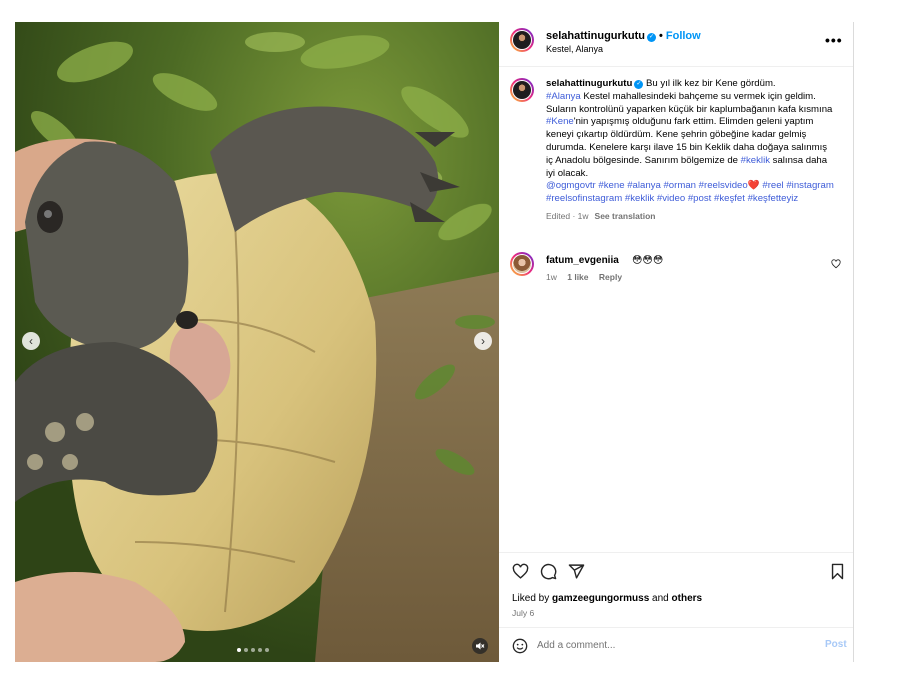 This screenshot has width=920, height=687. What do you see at coordinates (551, 277) in the screenshot?
I see `comment-time: 1w` at bounding box center [551, 277].